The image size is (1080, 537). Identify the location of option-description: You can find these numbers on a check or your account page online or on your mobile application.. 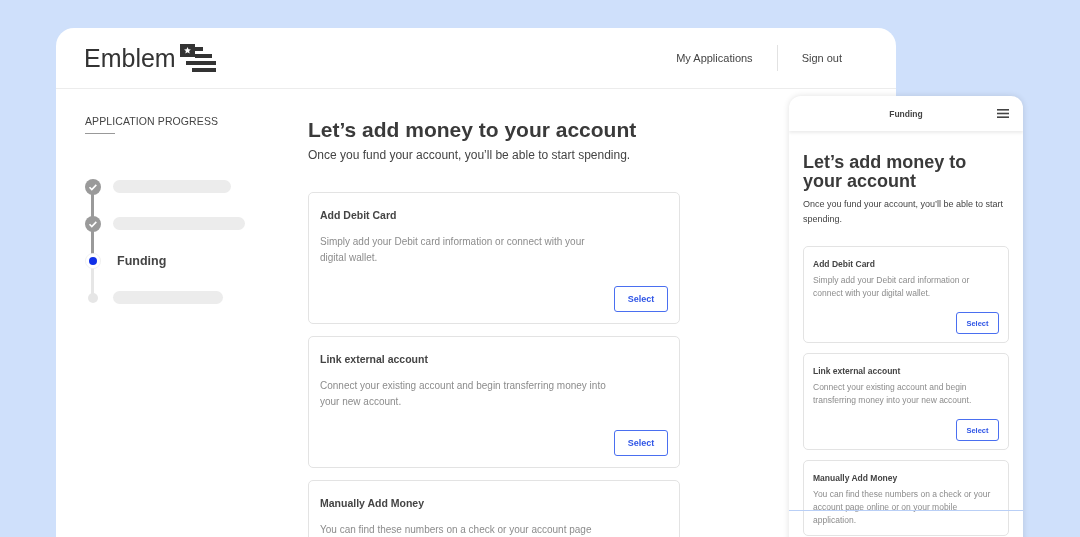
(902, 507).